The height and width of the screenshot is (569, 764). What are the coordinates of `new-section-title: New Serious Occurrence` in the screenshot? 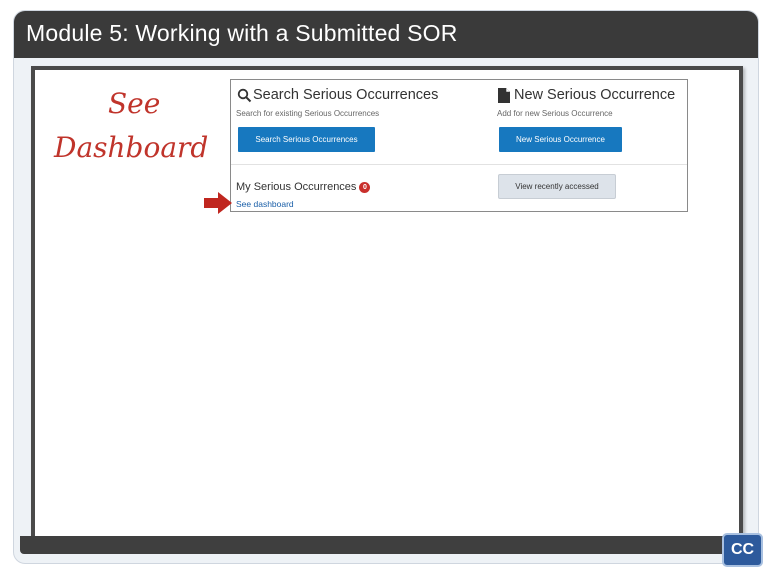 It's located at (595, 95).